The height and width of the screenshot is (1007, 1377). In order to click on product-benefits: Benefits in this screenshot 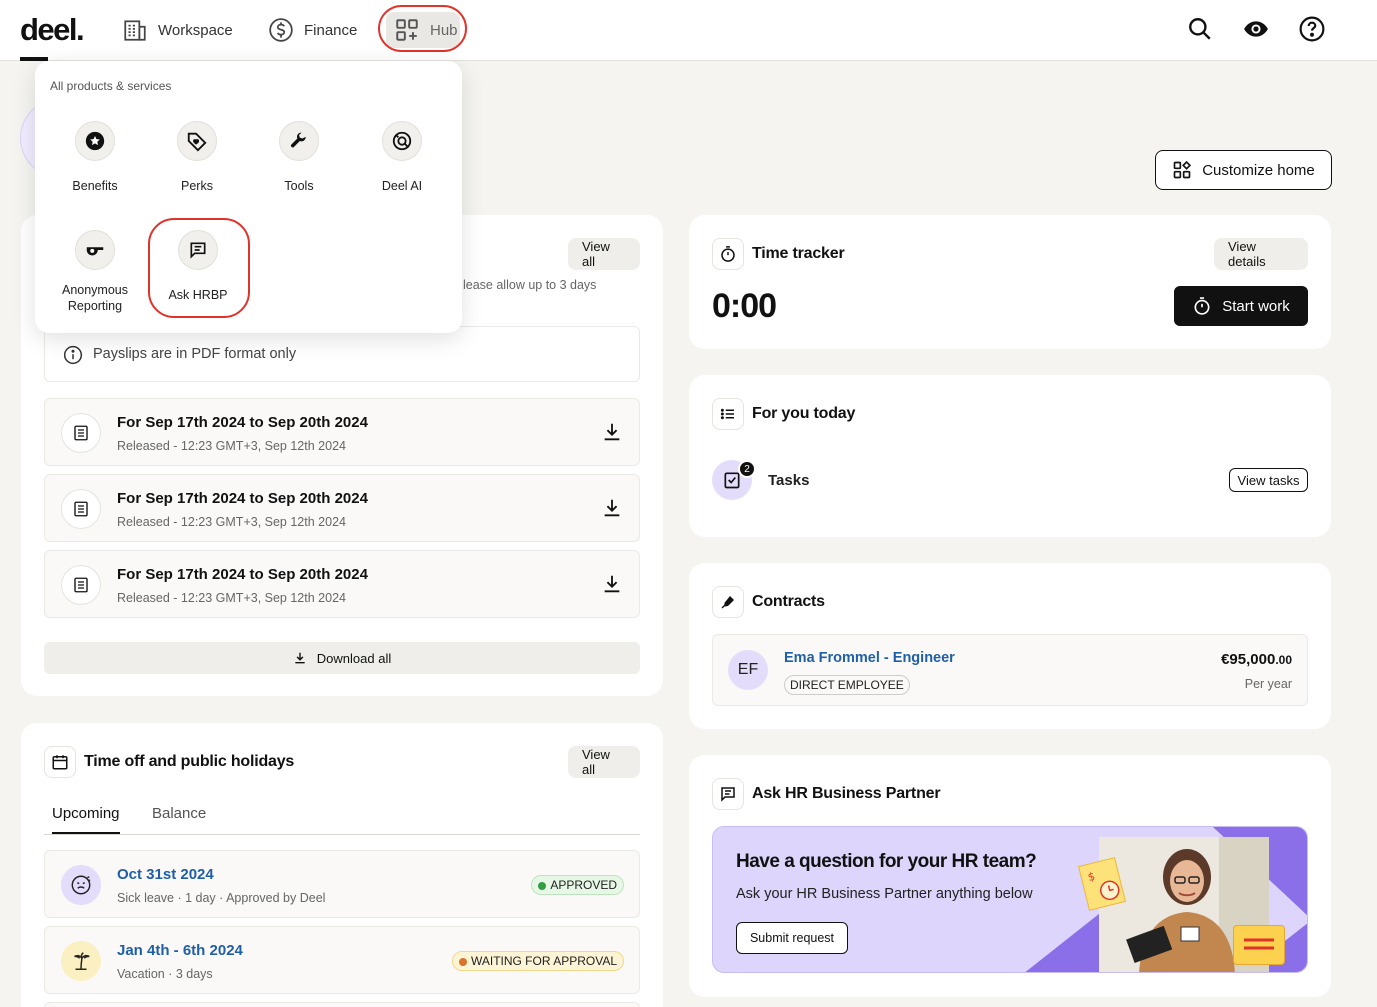, I will do `click(95, 157)`.